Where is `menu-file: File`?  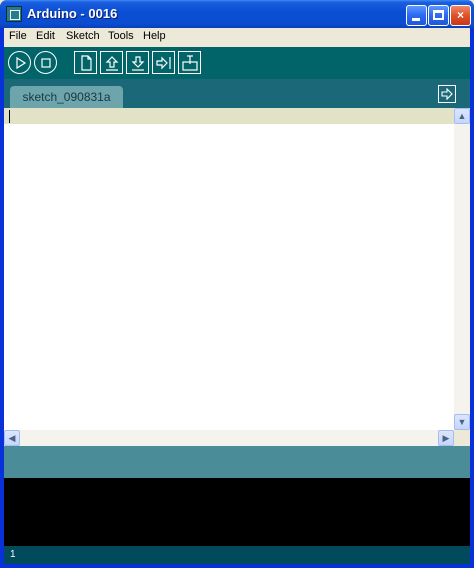
menu-file: File is located at coordinates (18, 36).